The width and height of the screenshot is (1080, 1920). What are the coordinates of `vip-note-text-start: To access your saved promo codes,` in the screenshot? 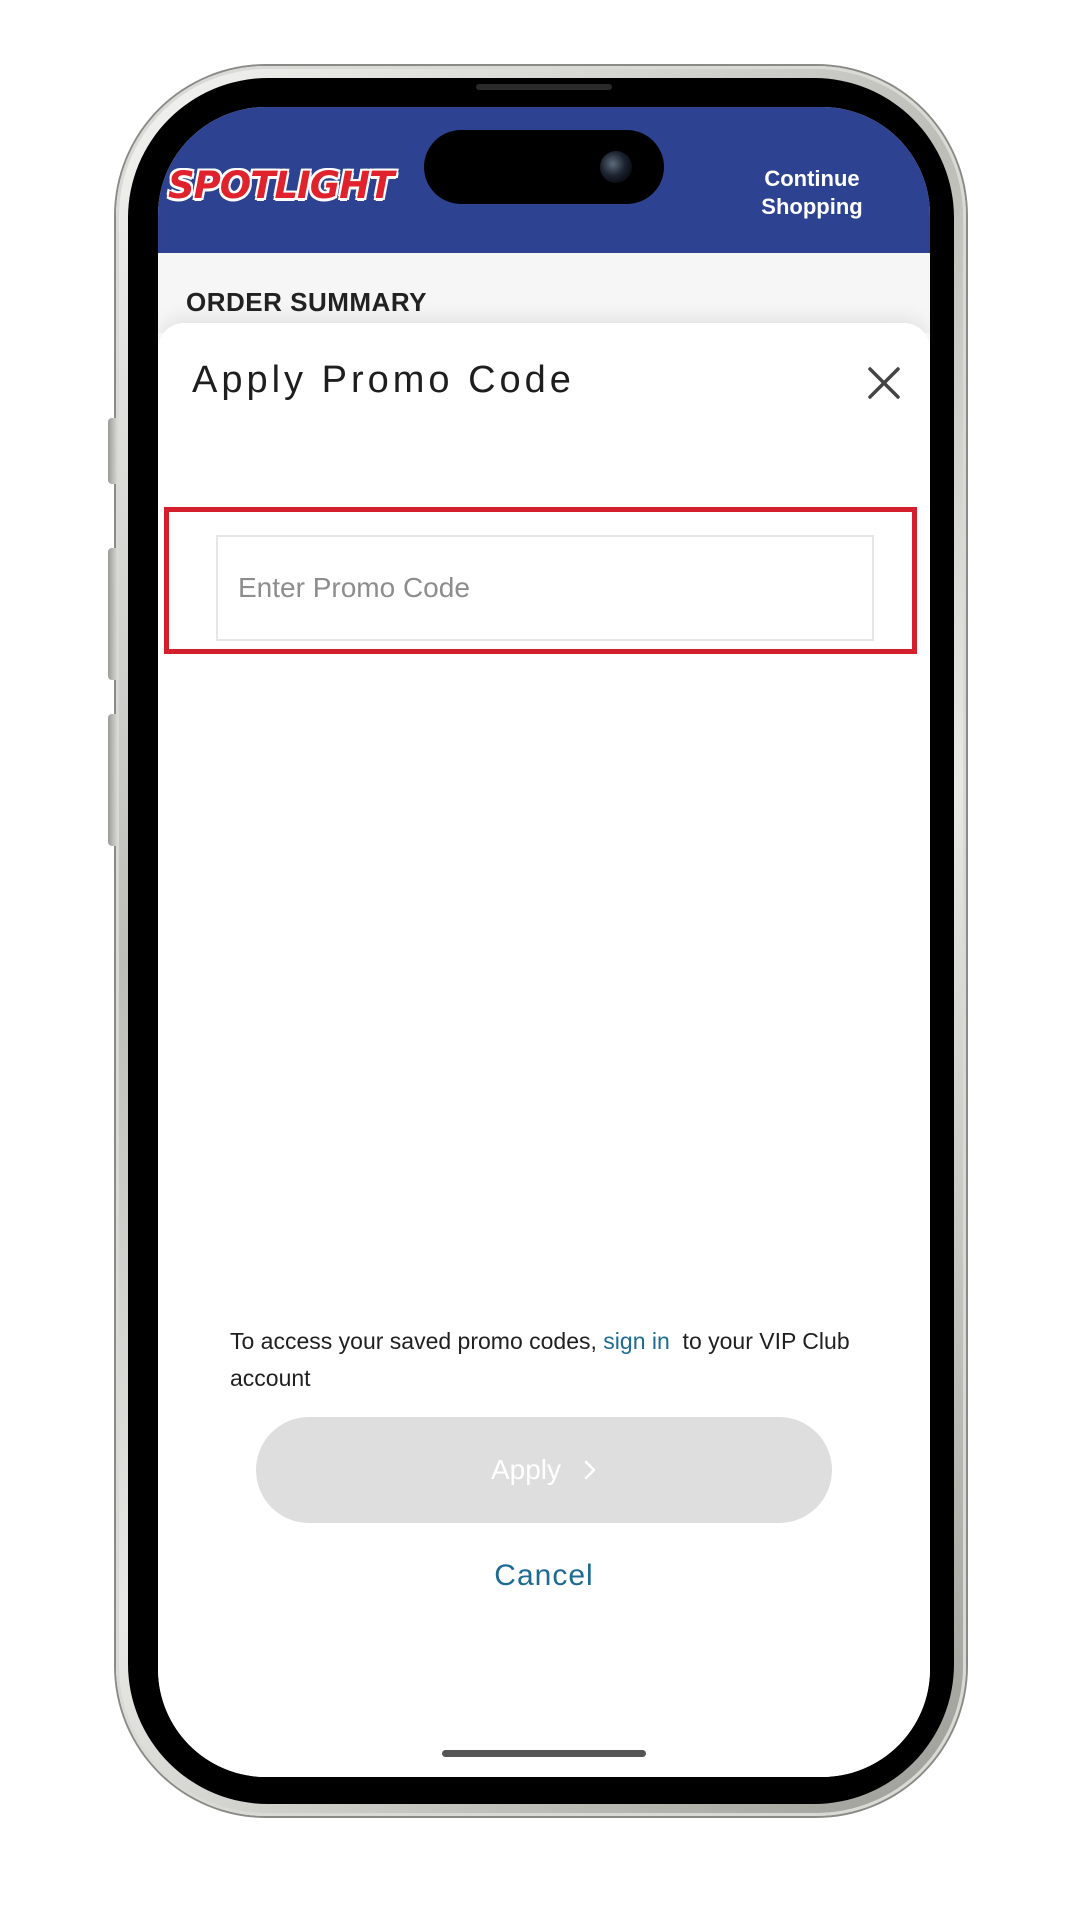 It's located at (417, 1341).